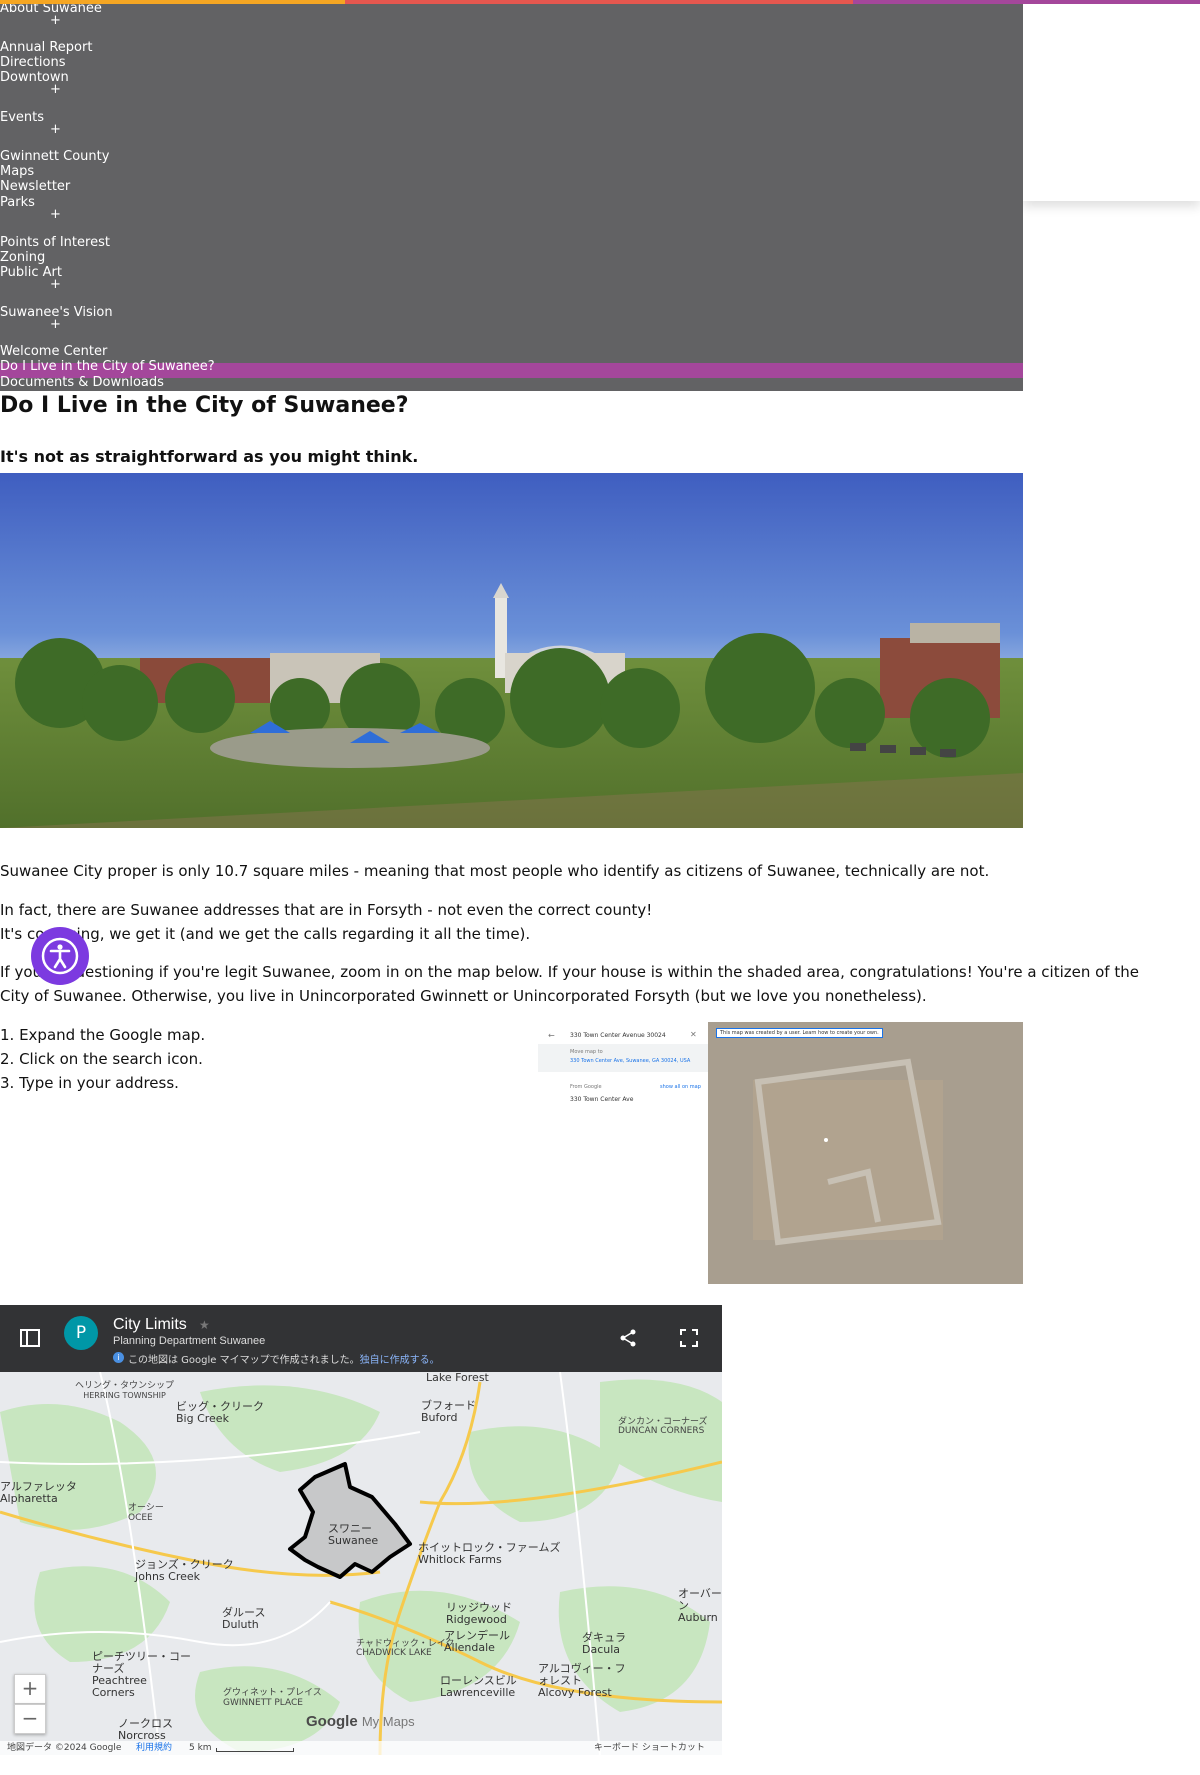 The height and width of the screenshot is (1775, 1200). I want to click on map-label-herring: ヘリング・タウンシップ HERRING TOWNSHIP, so click(125, 1390).